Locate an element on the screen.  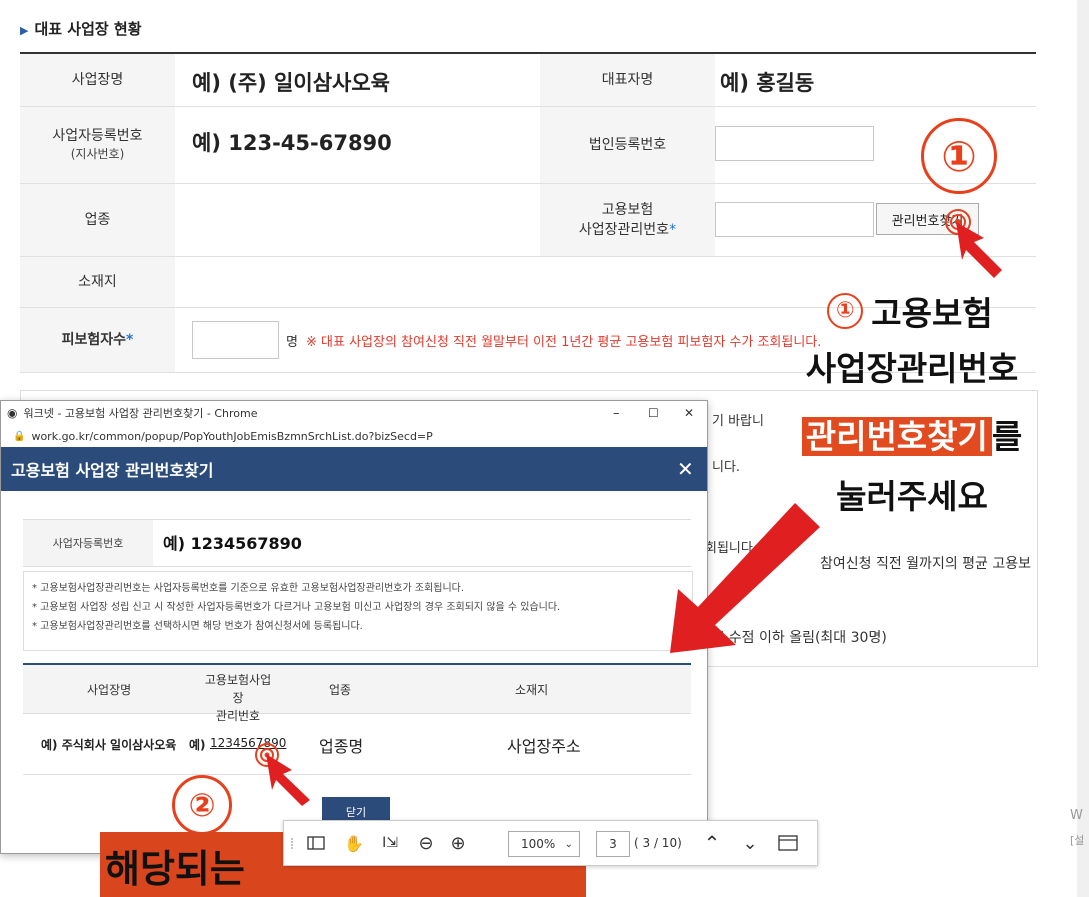
browser-title-bar: ◉ 워크넷 - 고용보험 사업장 관리번호찾기 - Chrome – ☐ ✕ is located at coordinates (354, 413).